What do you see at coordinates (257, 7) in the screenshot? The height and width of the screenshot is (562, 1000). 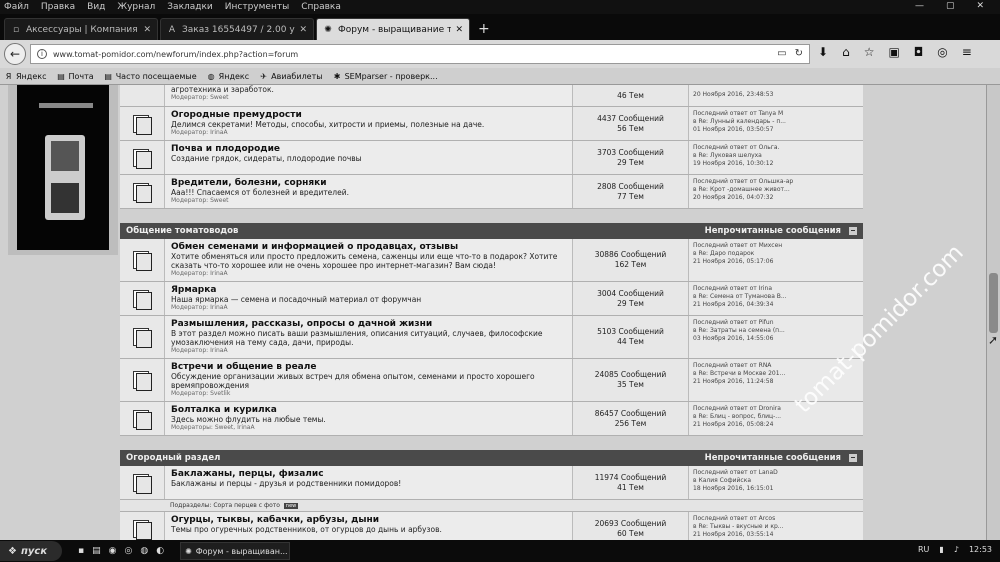 I see `menu-tools: Инструменты` at bounding box center [257, 7].